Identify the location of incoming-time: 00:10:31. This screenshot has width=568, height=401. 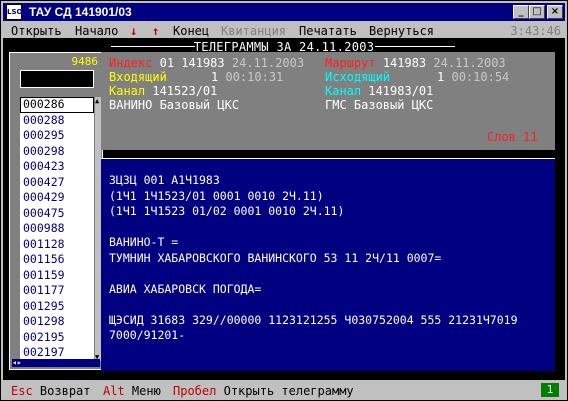
(254, 77).